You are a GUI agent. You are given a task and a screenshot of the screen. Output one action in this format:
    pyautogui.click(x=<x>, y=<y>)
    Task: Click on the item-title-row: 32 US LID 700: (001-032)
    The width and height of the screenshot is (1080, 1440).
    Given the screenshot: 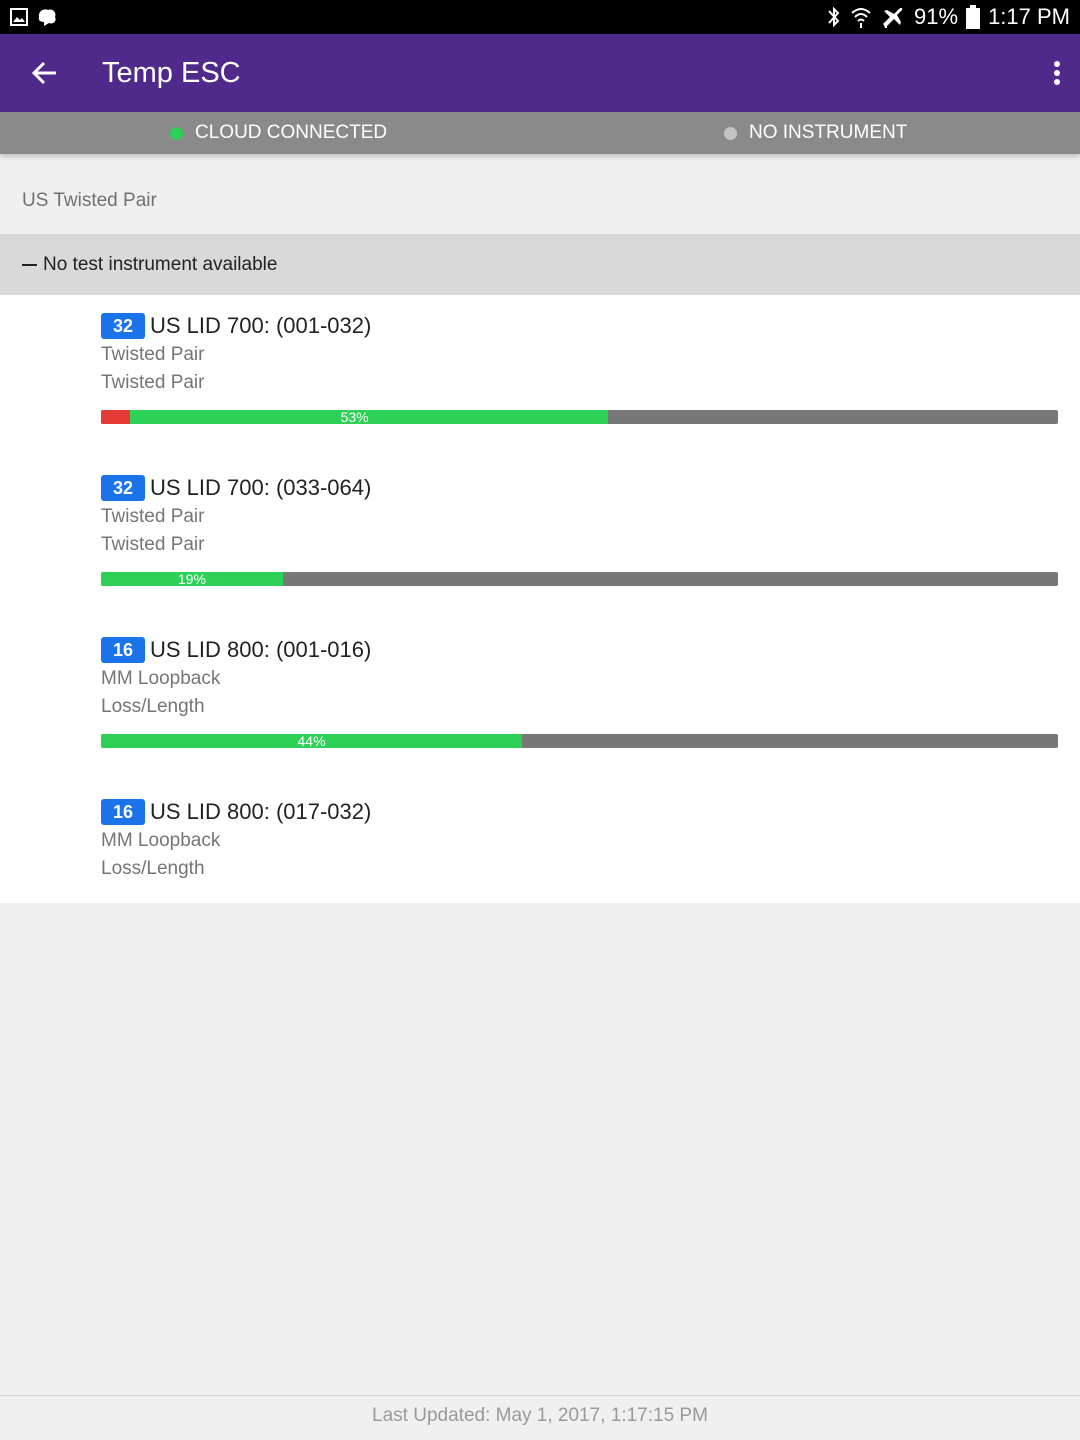 What is the action you would take?
    pyautogui.click(x=579, y=326)
    